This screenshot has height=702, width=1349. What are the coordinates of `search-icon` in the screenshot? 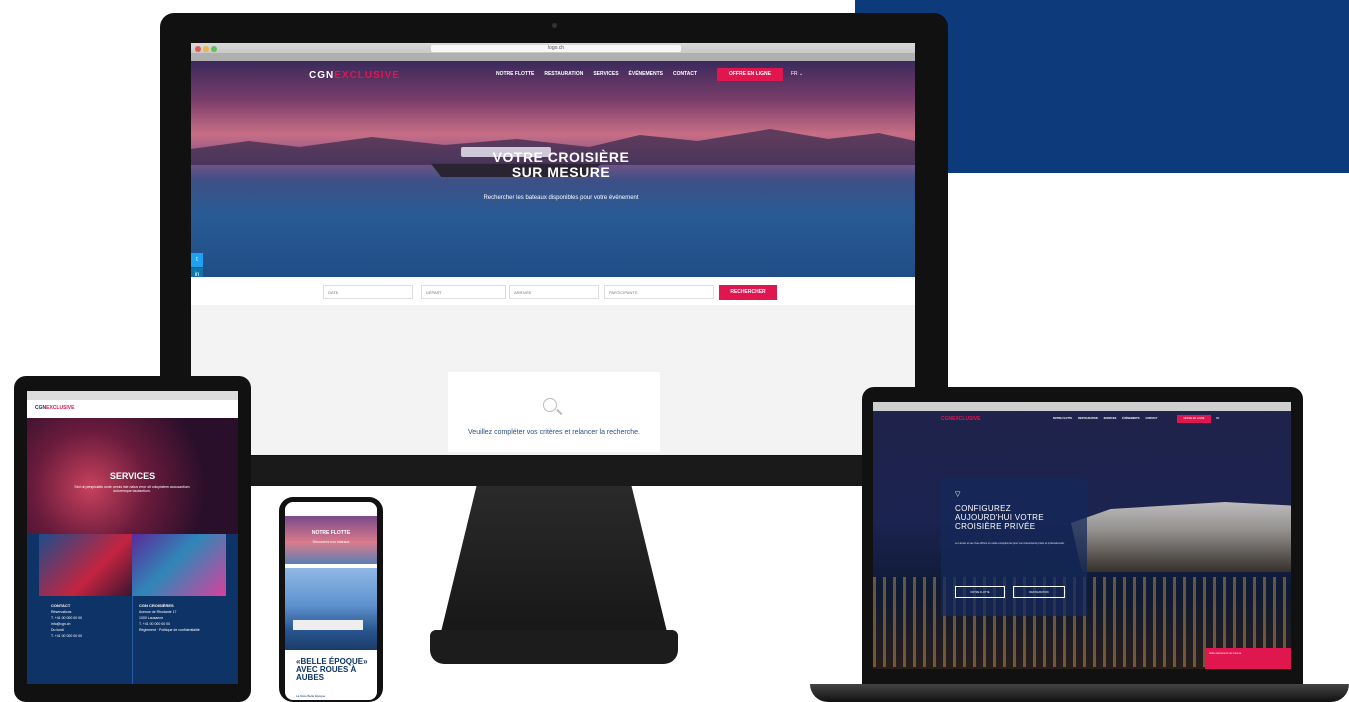 It's located at (550, 405).